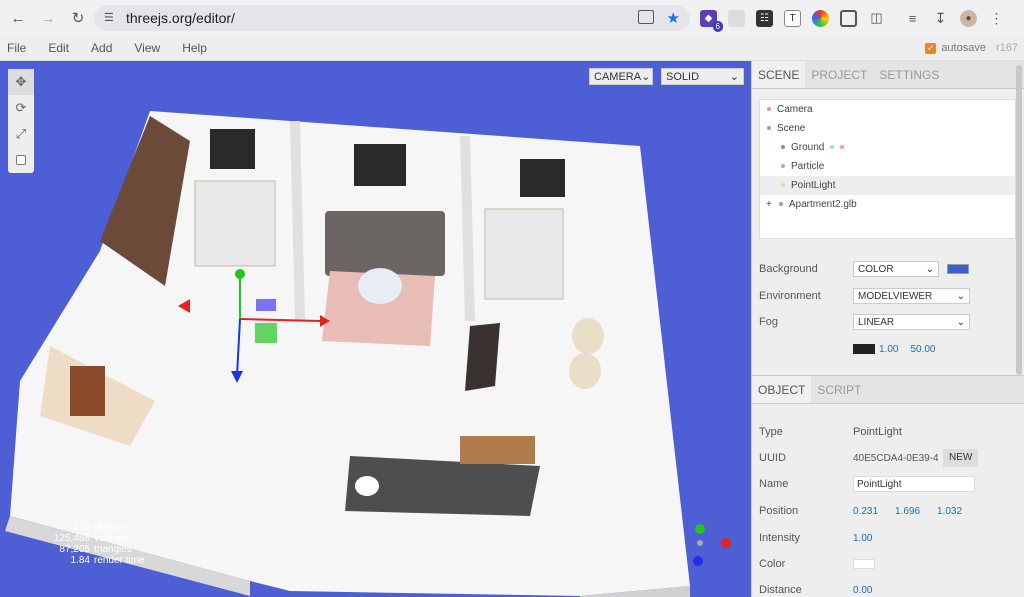 The width and height of the screenshot is (1024, 597). What do you see at coordinates (779, 74) in the screenshot?
I see `tab-scene: SCENE` at bounding box center [779, 74].